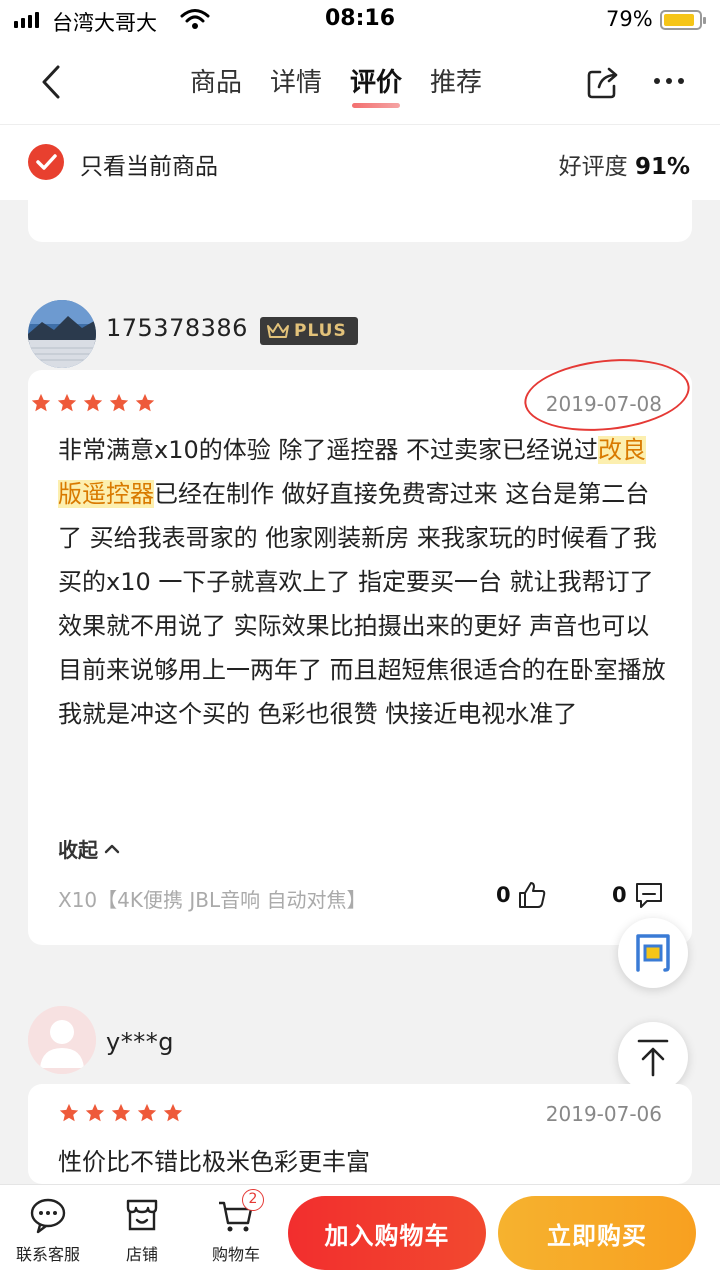  Describe the element at coordinates (236, 1227) in the screenshot. I see `cart-button: 购物车 2` at that location.